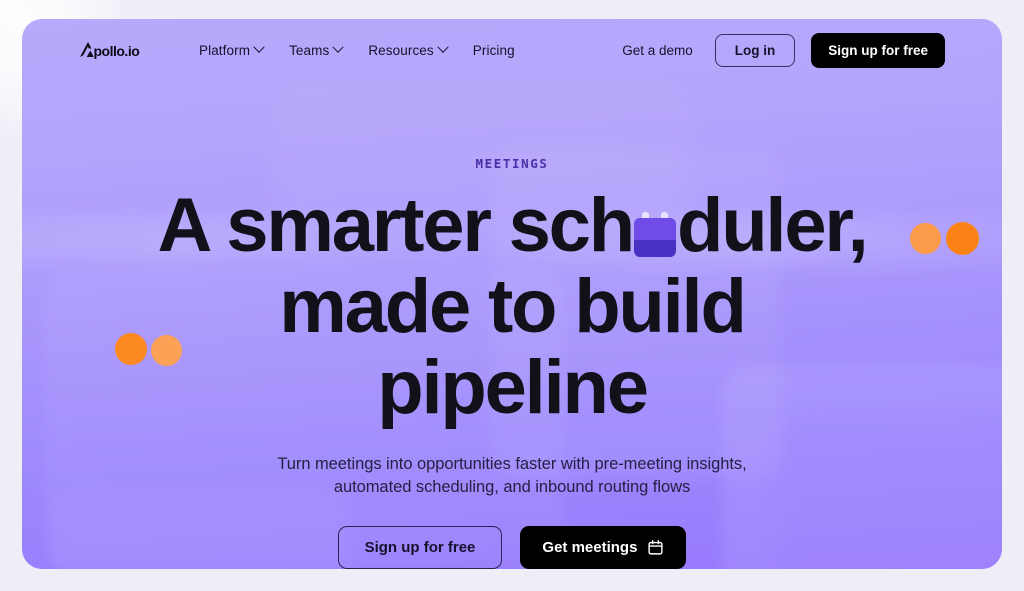 The width and height of the screenshot is (1024, 591). Describe the element at coordinates (512, 163) in the screenshot. I see `hero-eyebrow: MEETINGS` at that location.